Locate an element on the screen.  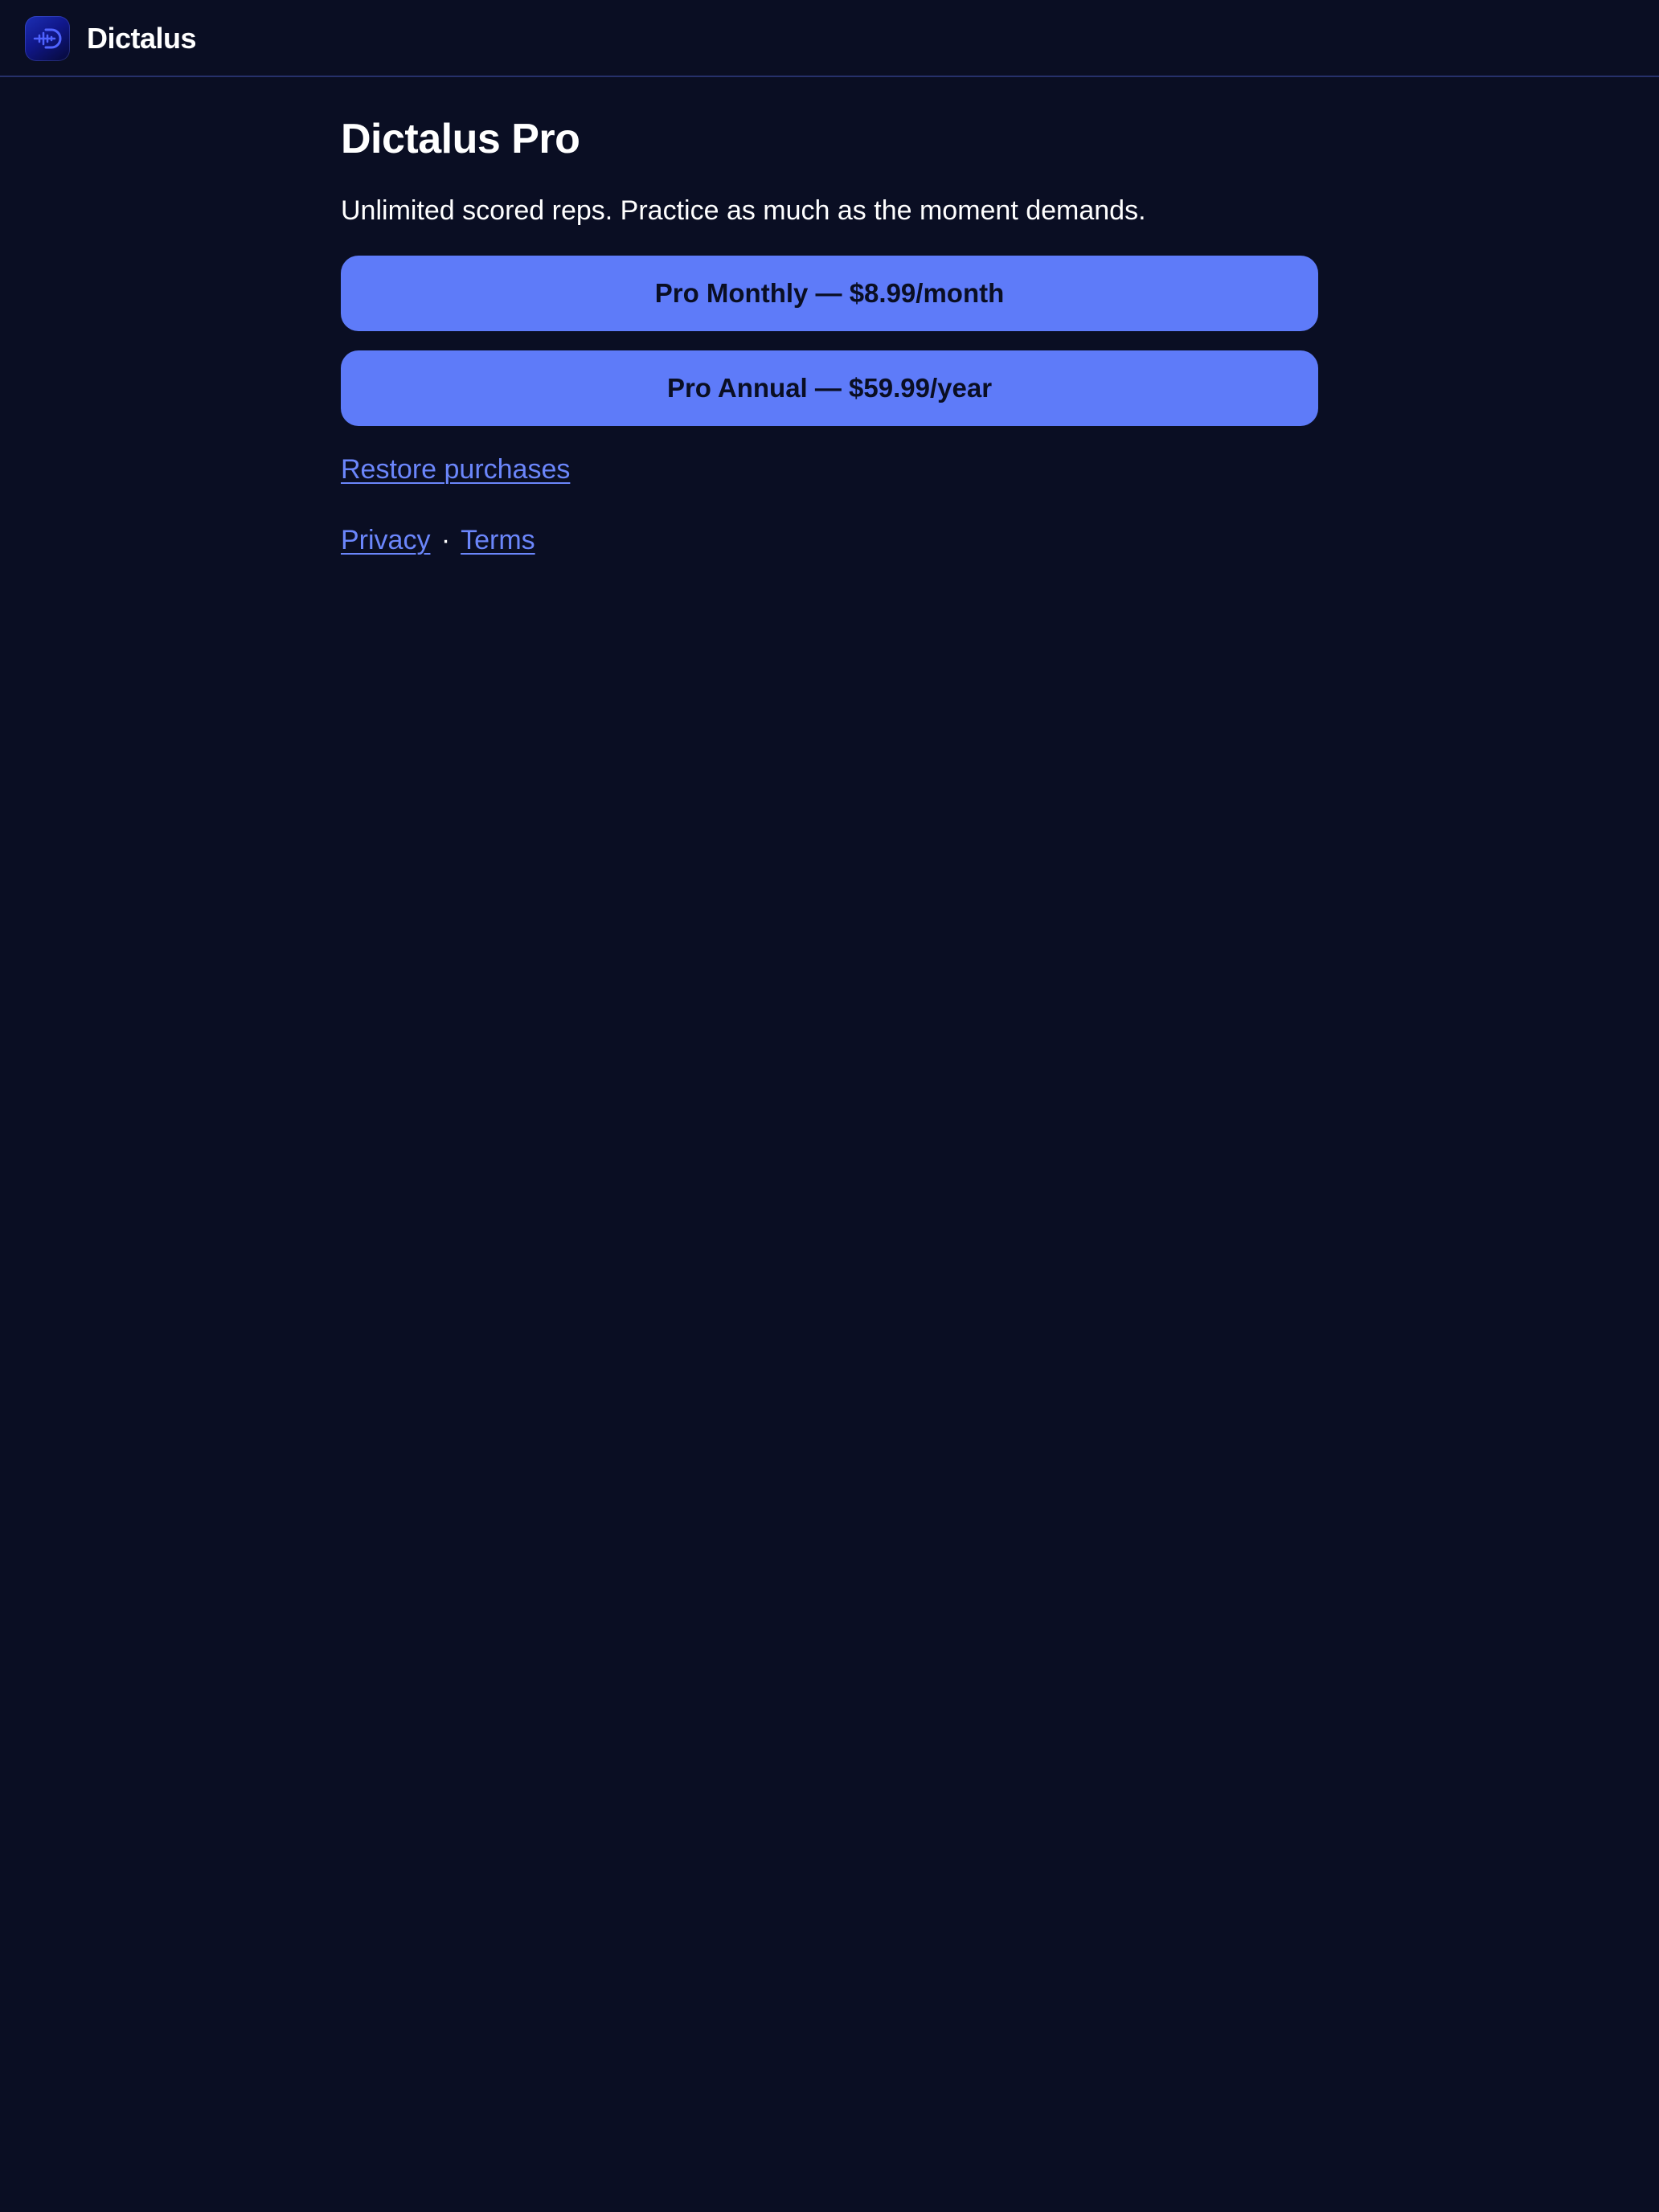
top-bar: Dictalus is located at coordinates (829, 38).